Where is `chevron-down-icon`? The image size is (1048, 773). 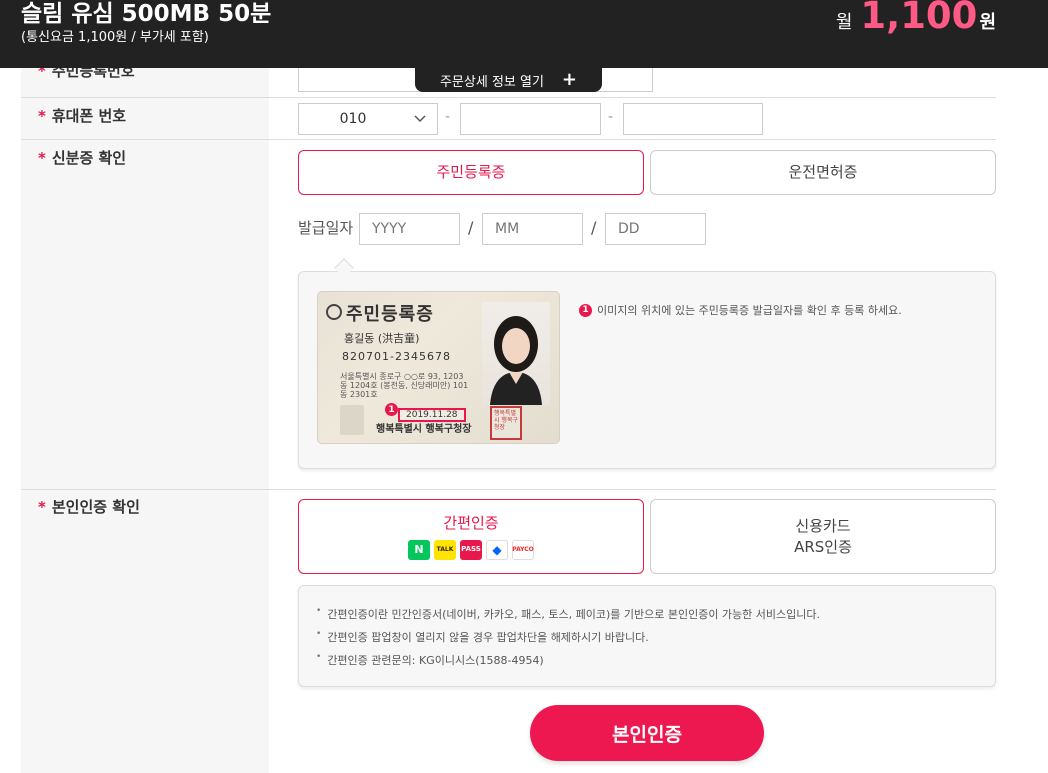
chevron-down-icon is located at coordinates (420, 119).